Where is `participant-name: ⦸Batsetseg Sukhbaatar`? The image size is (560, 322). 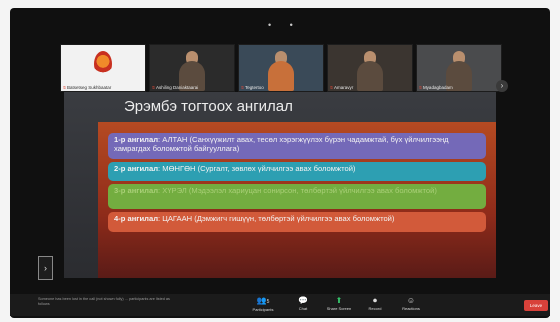 participant-name: ⦸Batsetseg Sukhbaatar is located at coordinates (87, 87).